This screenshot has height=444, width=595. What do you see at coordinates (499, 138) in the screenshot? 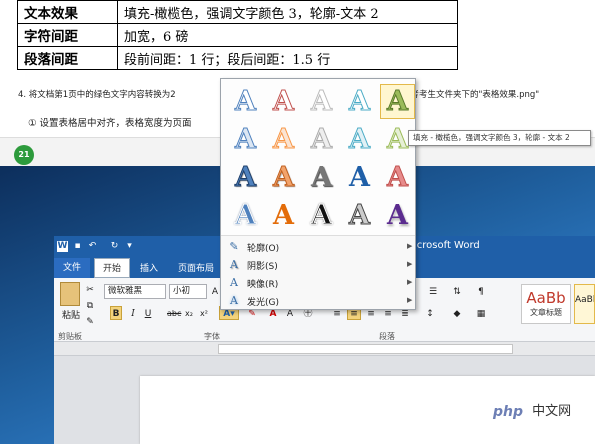
I see `tooltip: 填充 - 橄榄色，强调文字颜色 3，轮廓 - 文本 2` at bounding box center [499, 138].